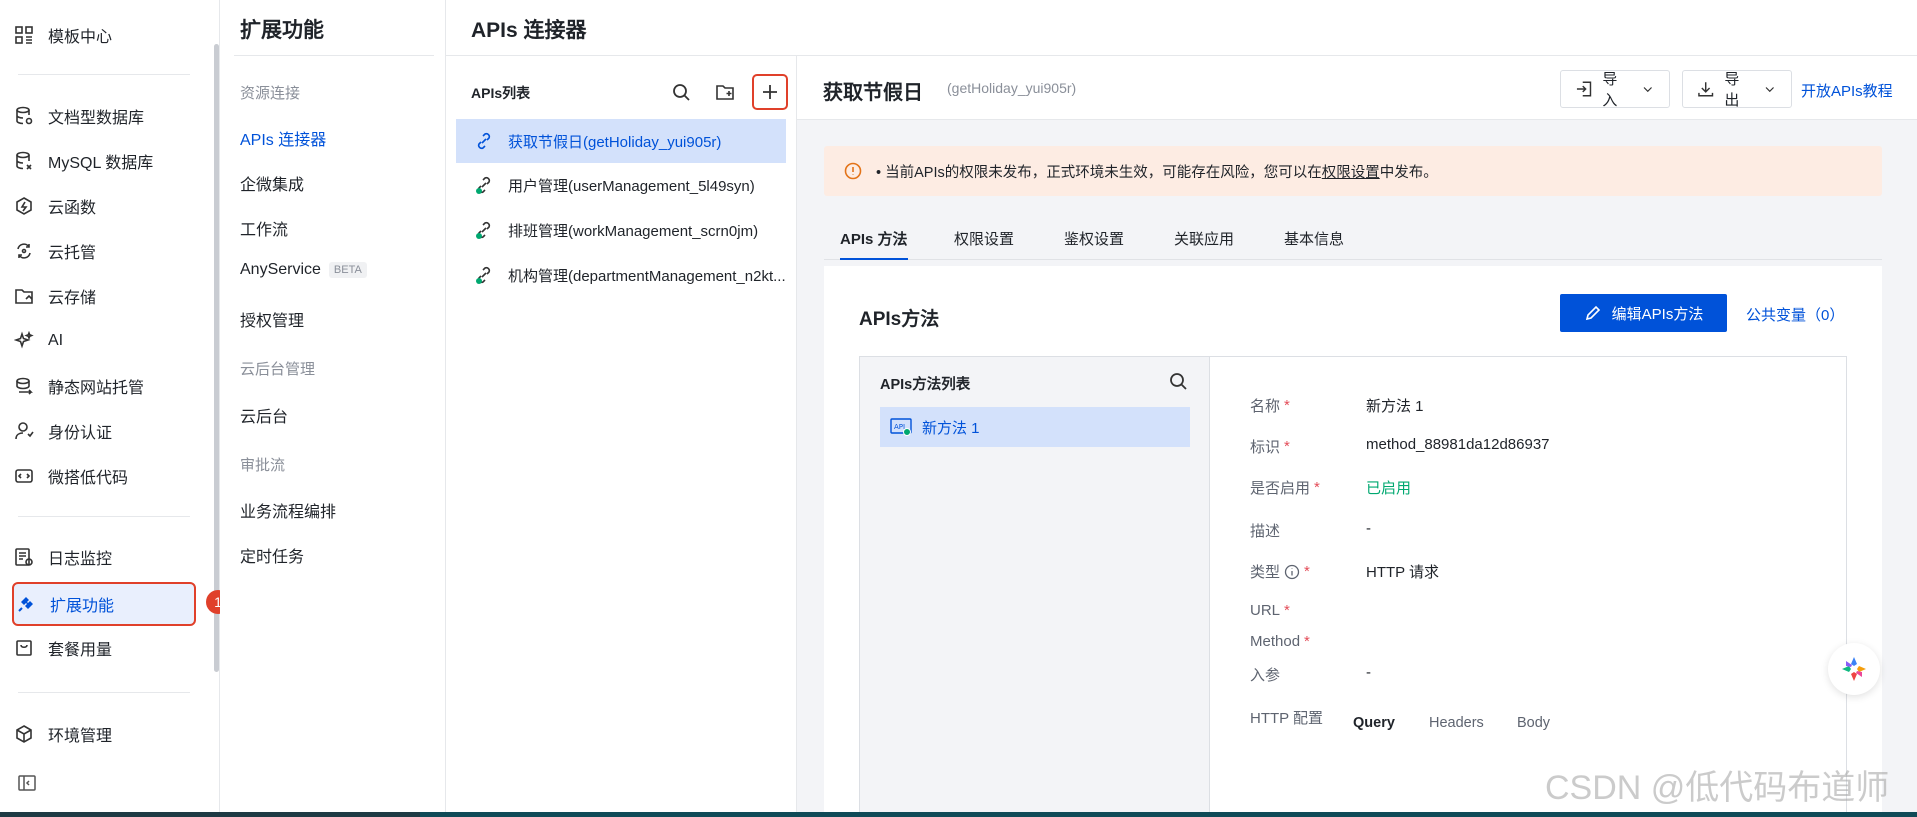  Describe the element at coordinates (1374, 723) in the screenshot. I see `tab-query: Query` at that location.